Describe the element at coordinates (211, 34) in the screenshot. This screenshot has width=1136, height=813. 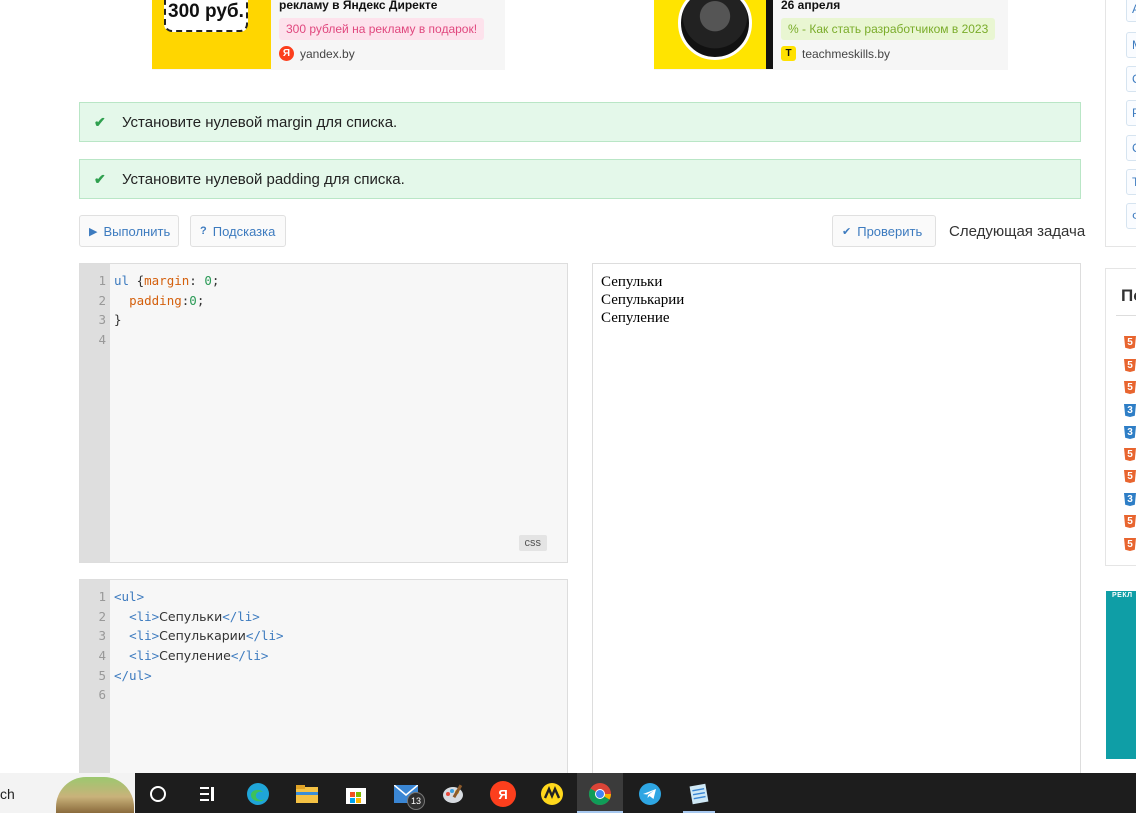
I see `ad-image: 300 руб.` at that location.